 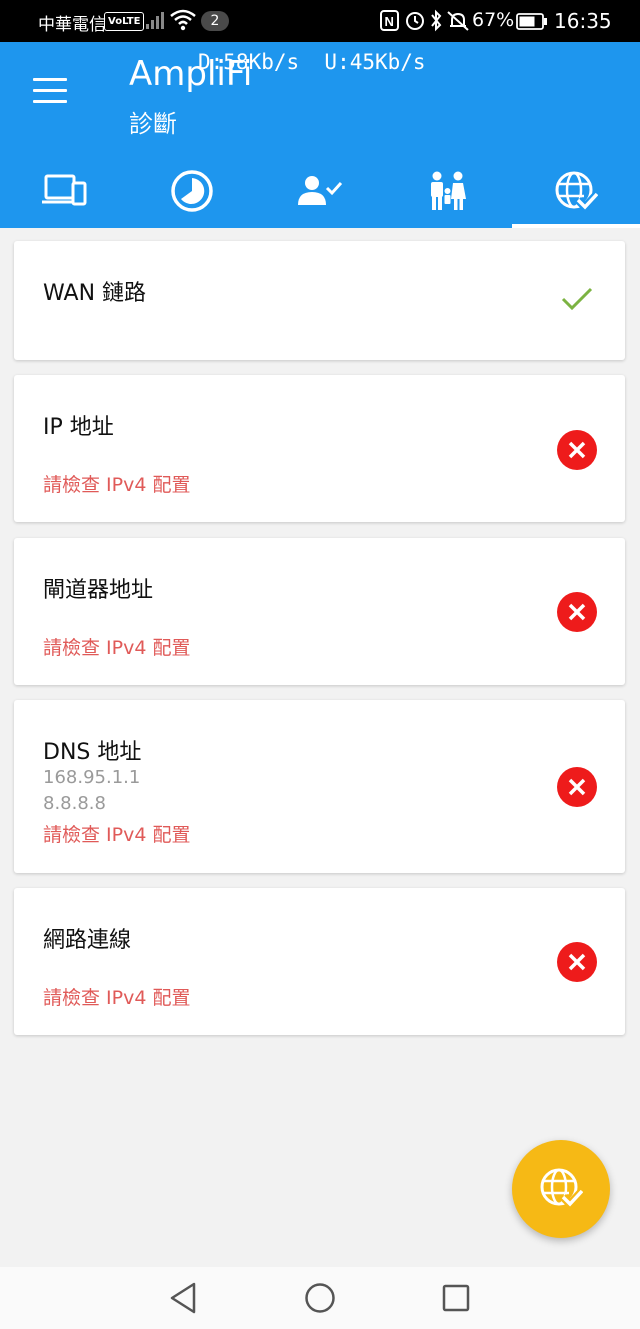 I want to click on devices-icon, so click(x=64, y=190).